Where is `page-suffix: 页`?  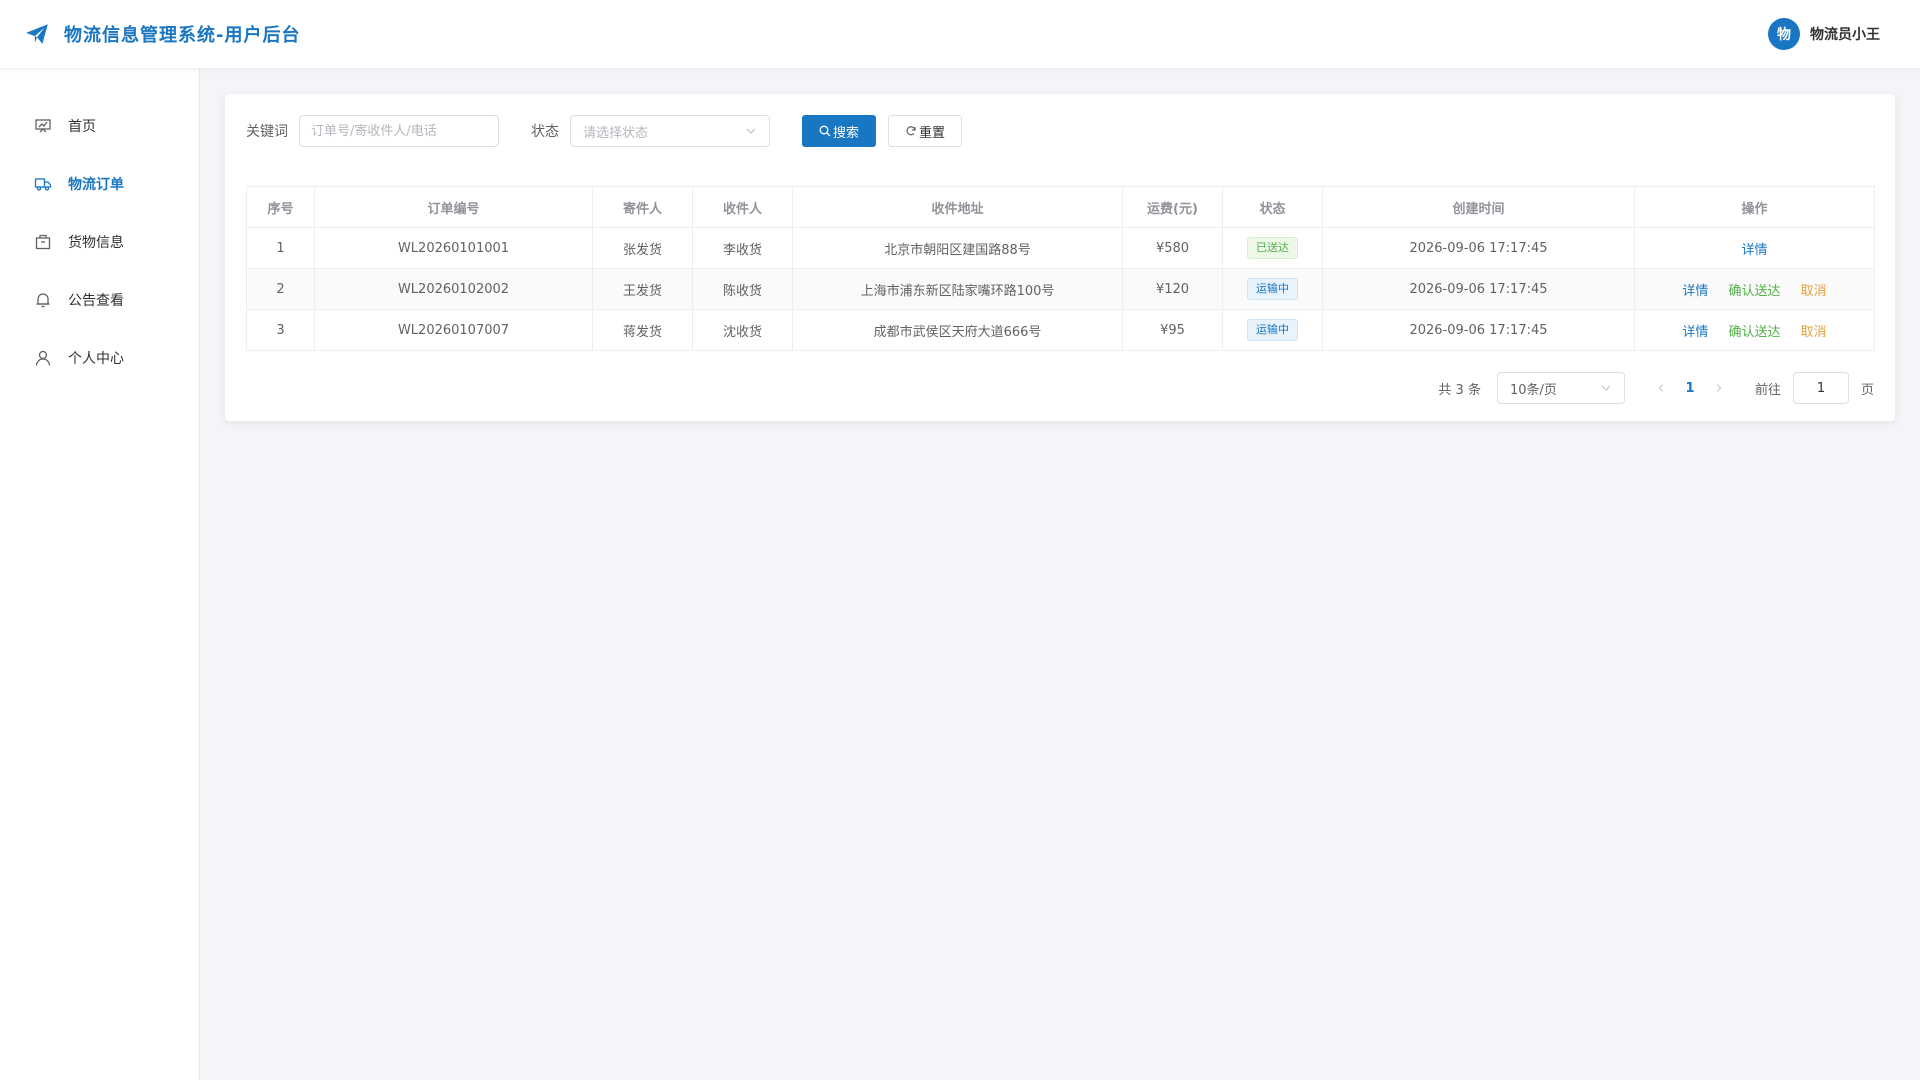
page-suffix: 页 is located at coordinates (1867, 390).